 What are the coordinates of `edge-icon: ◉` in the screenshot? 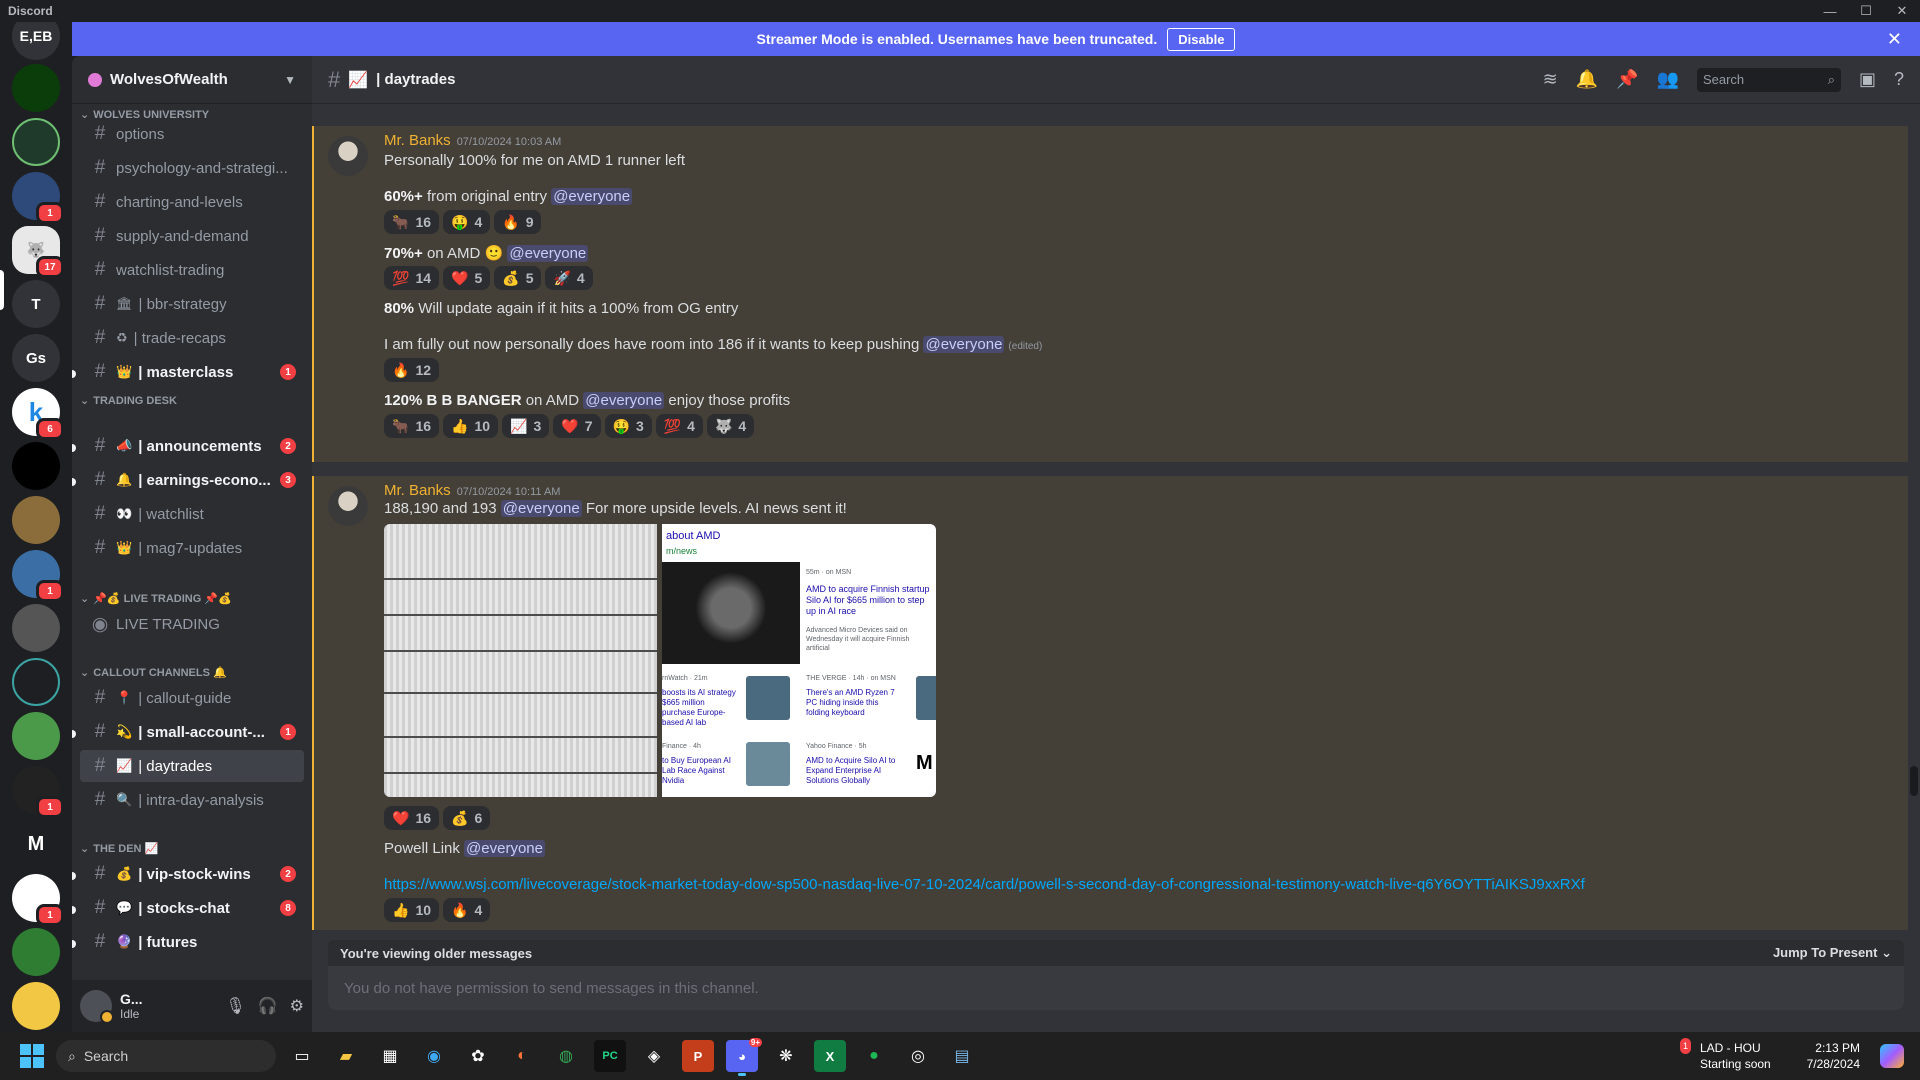 It's located at (434, 1056).